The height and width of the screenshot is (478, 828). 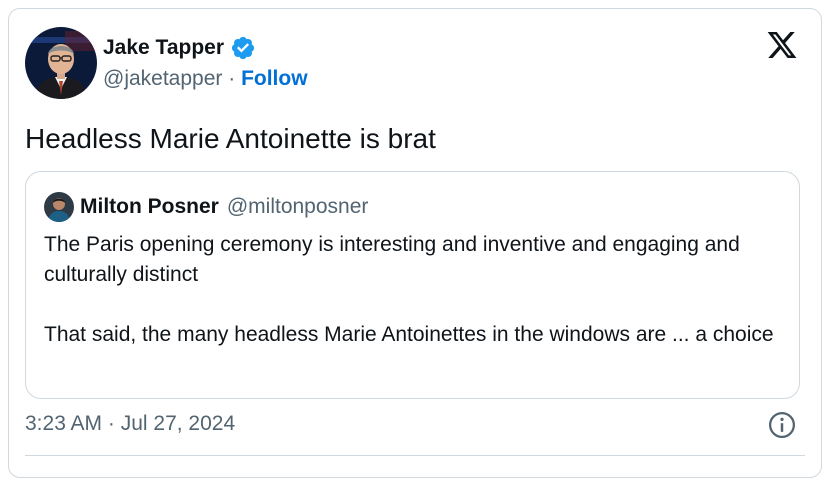 I want to click on quoted-author-display-name: Milton Posner, so click(x=149, y=207).